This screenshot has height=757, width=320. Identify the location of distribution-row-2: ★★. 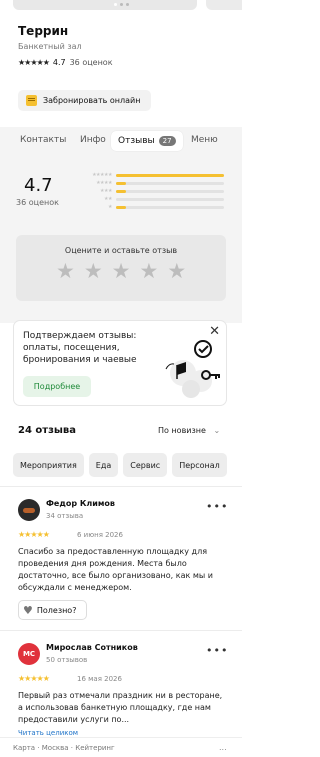
(147, 199).